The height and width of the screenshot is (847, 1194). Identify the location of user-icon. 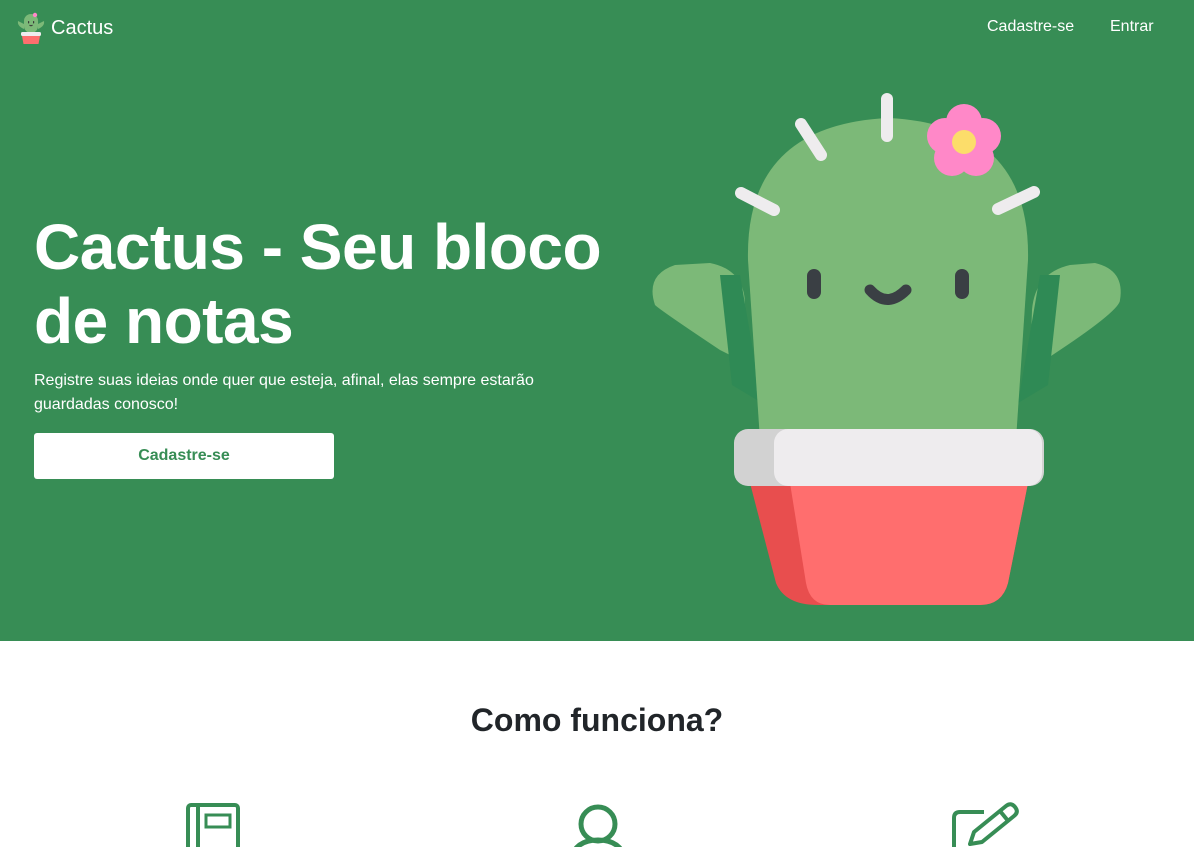
(598, 825).